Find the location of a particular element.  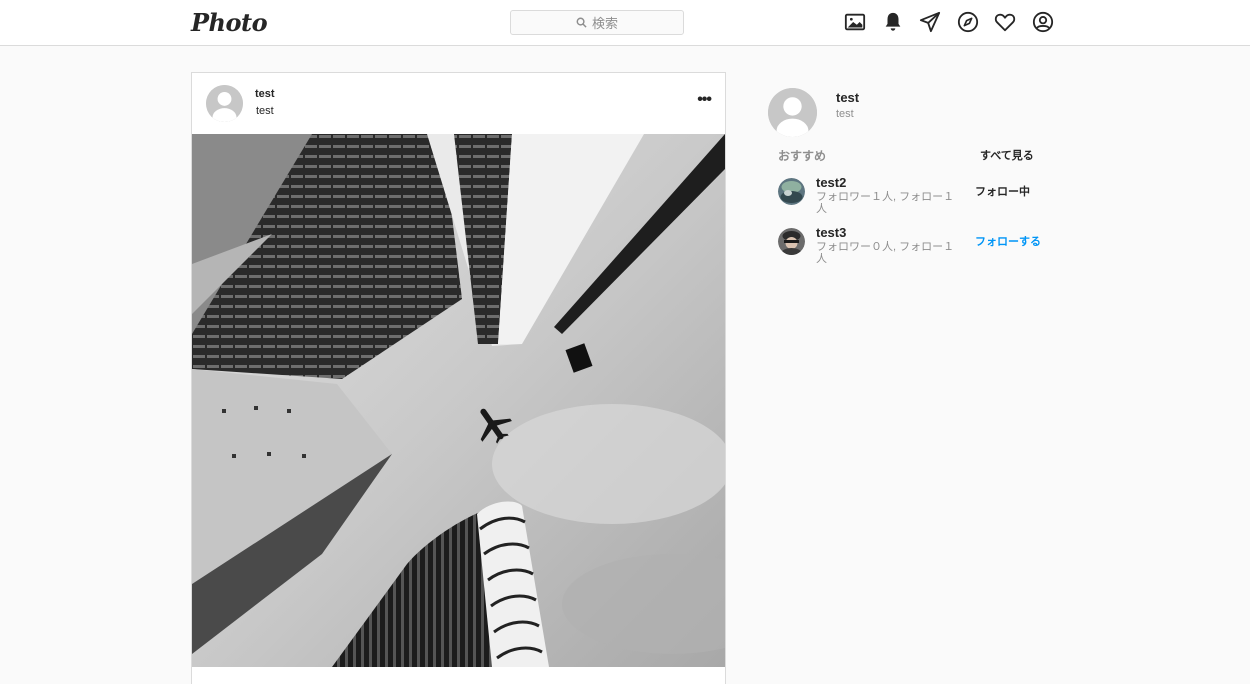

my-avatar is located at coordinates (792, 112).